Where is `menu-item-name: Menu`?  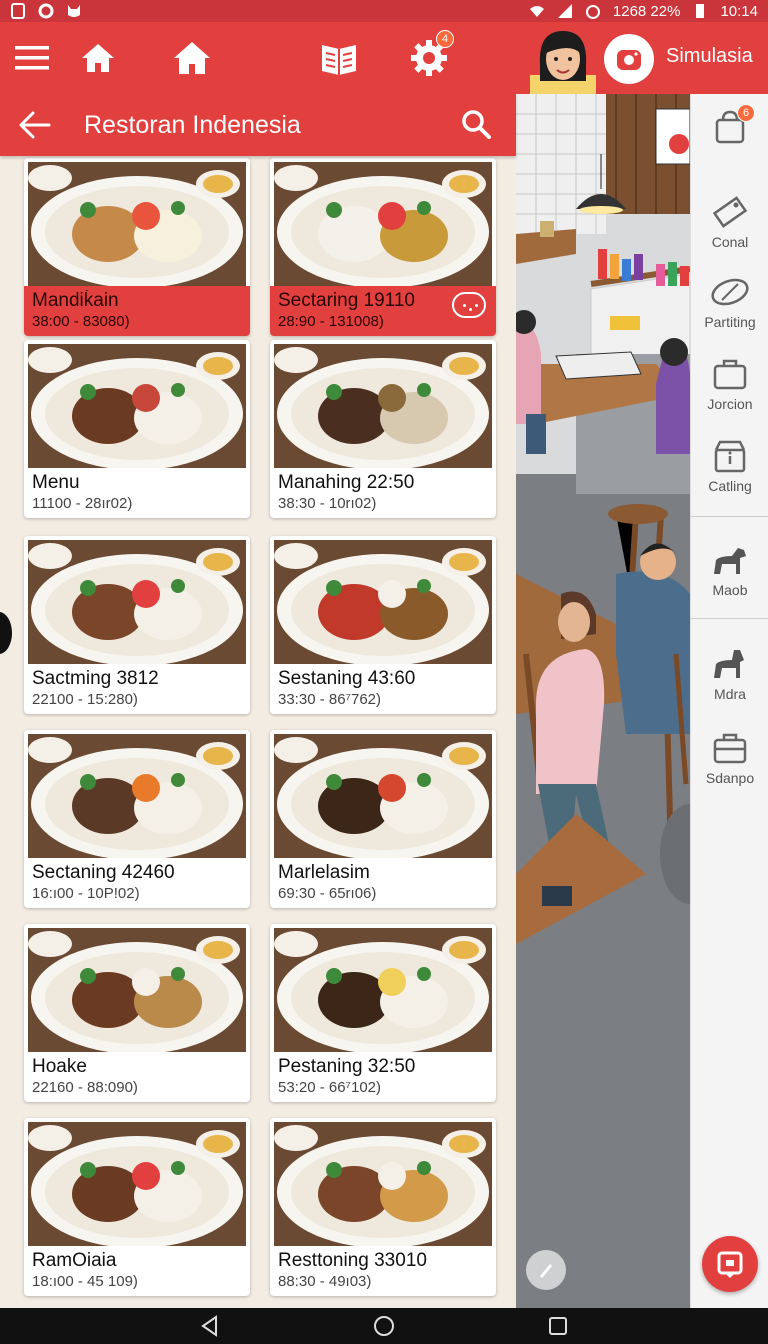
menu-item-name: Menu is located at coordinates (56, 482).